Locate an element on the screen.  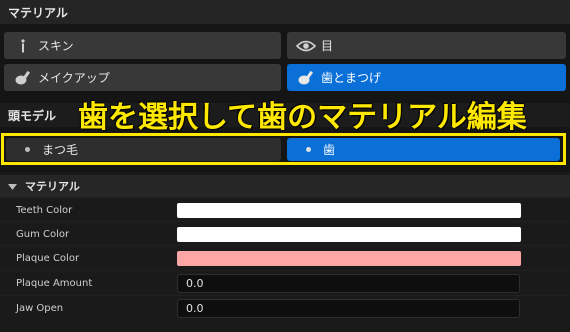
material-section-header: マテリアル is located at coordinates (285, 12).